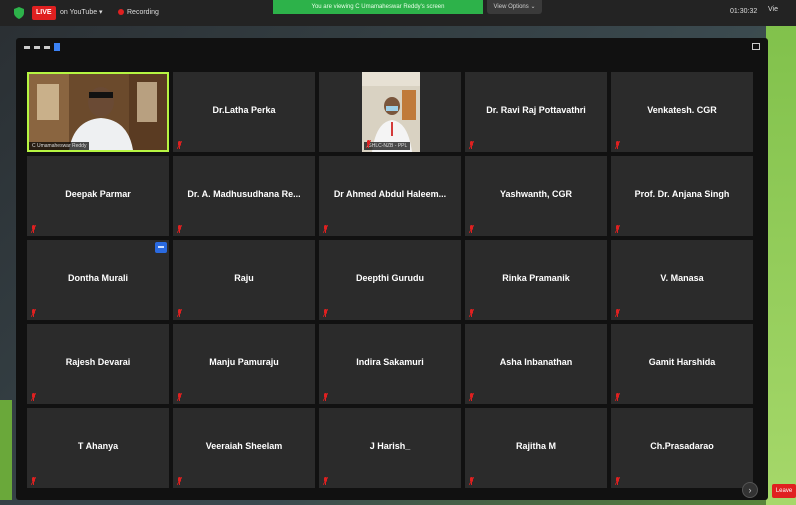  I want to click on recording-indicator: Recording, so click(138, 13).